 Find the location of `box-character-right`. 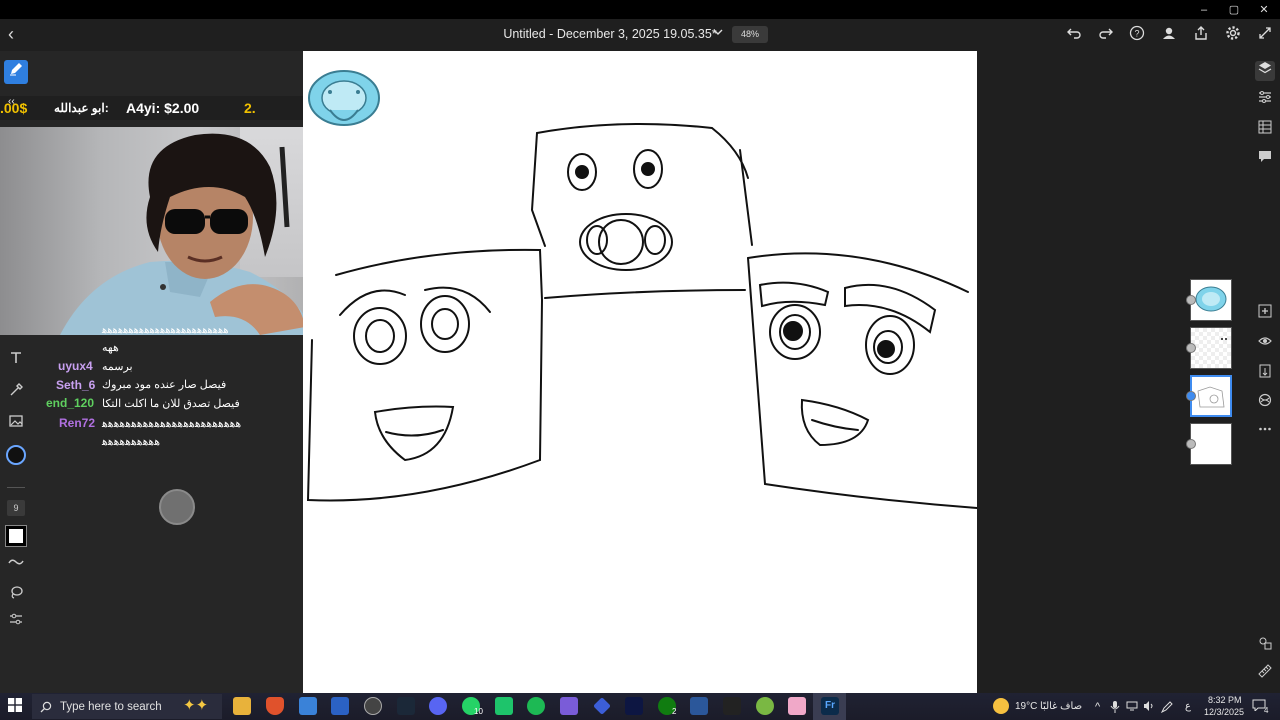

box-character-right is located at coordinates (862, 380).